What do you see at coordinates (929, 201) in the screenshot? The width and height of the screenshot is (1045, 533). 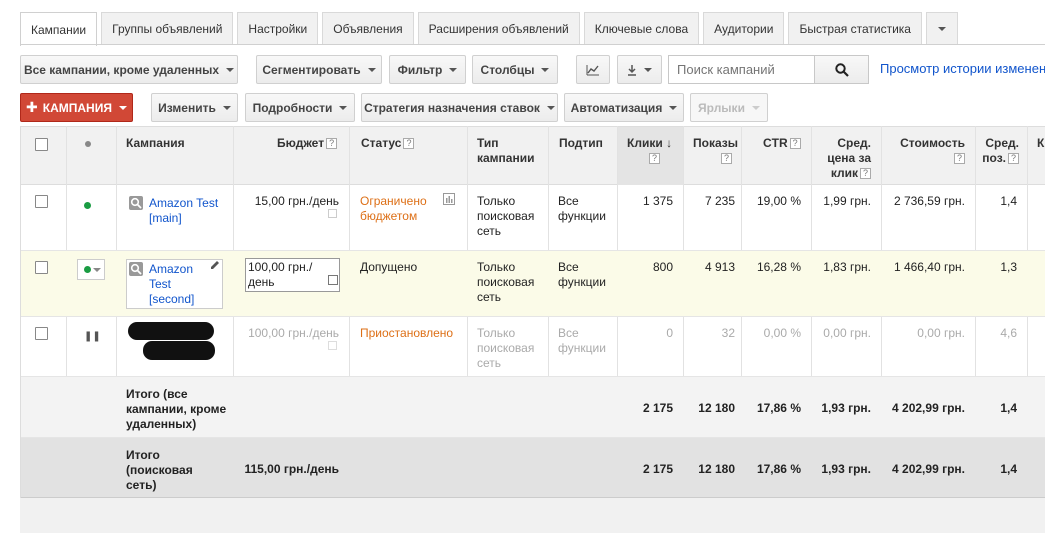 I see `cost-value: 2 736,59 грн.` at bounding box center [929, 201].